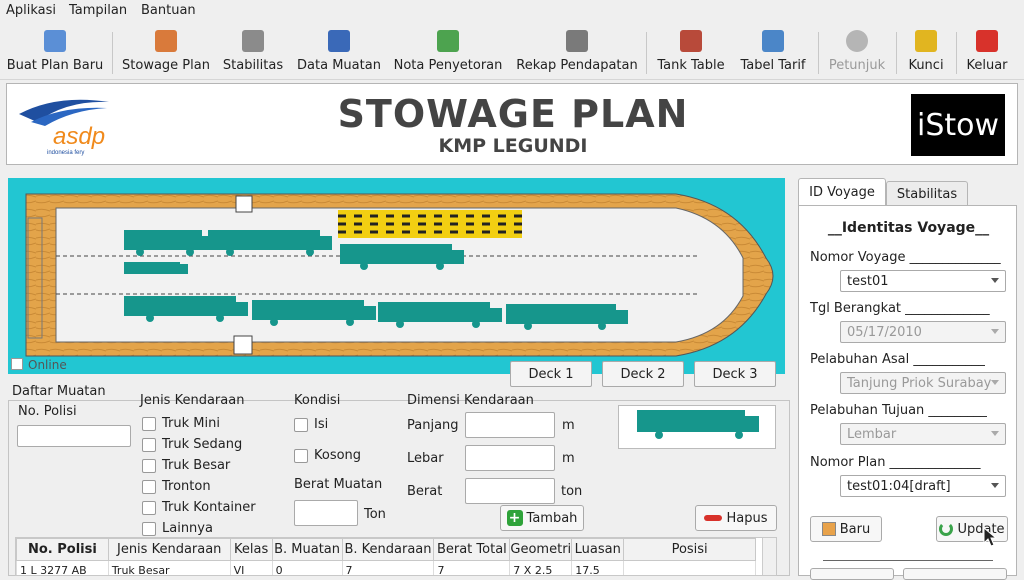 The height and width of the screenshot is (580, 1024). What do you see at coordinates (251, 549) in the screenshot?
I see `col-class: Kelas` at bounding box center [251, 549].